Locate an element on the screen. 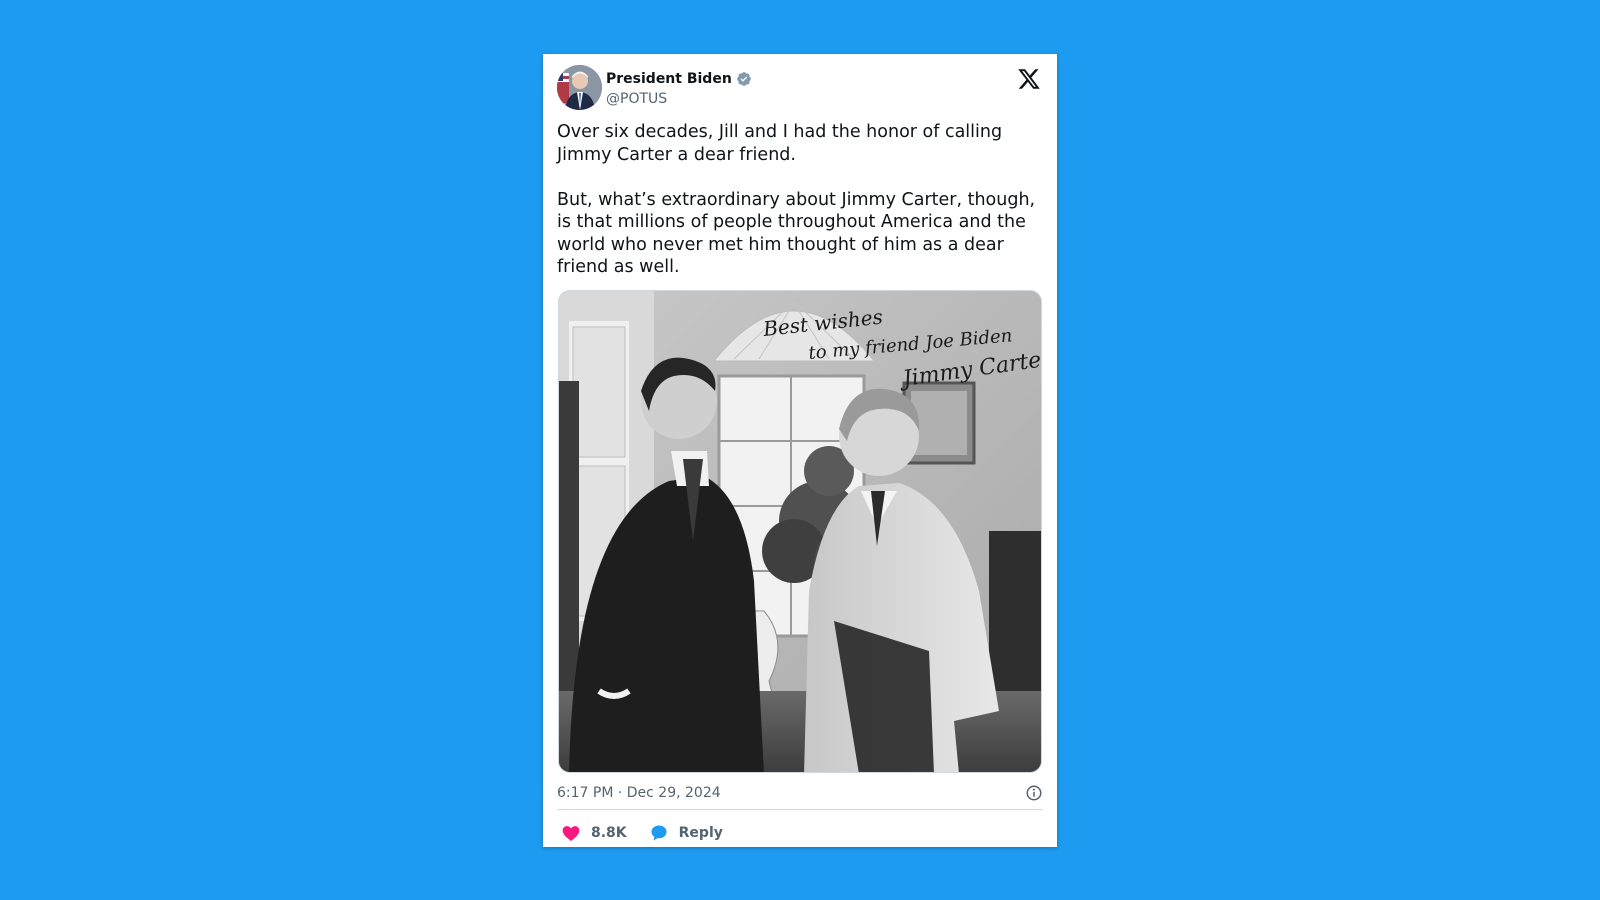 This screenshot has width=1600, height=900. author-handle: @POTUS is located at coordinates (679, 99).